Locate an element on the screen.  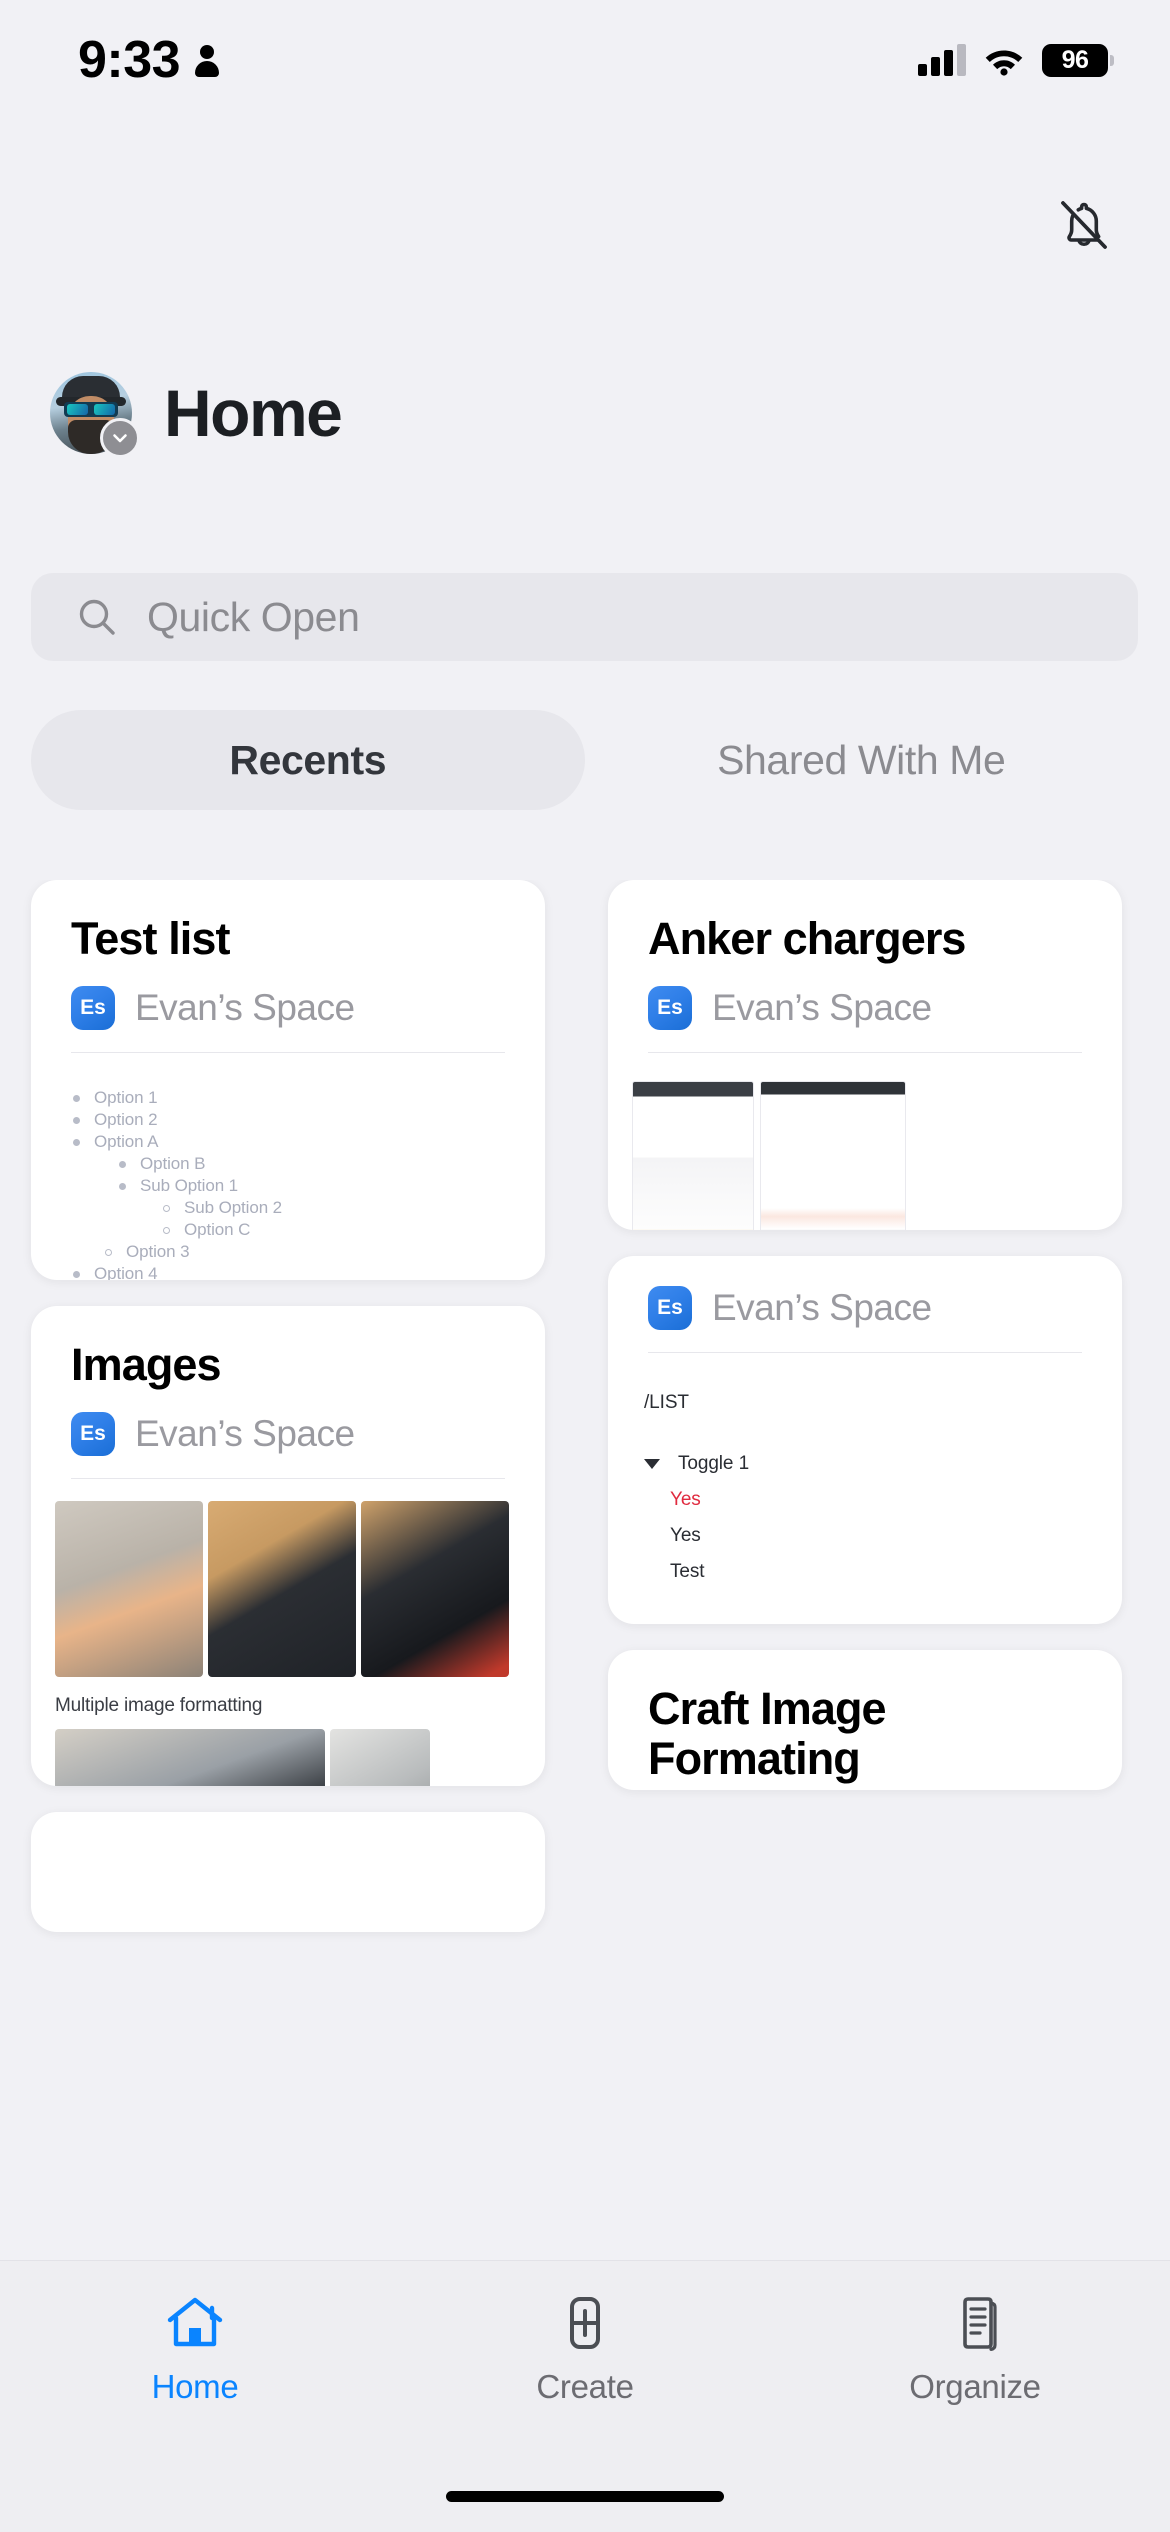
search-input: Quick Open is located at coordinates (584, 617).